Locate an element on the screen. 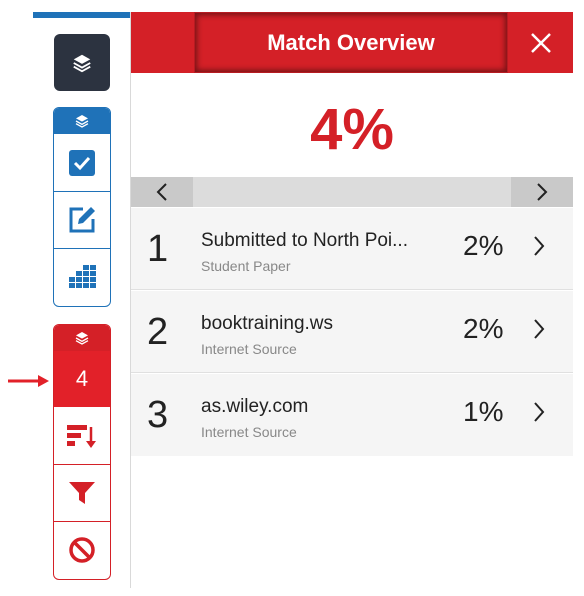 The height and width of the screenshot is (596, 584). header-left-block is located at coordinates (162, 42).